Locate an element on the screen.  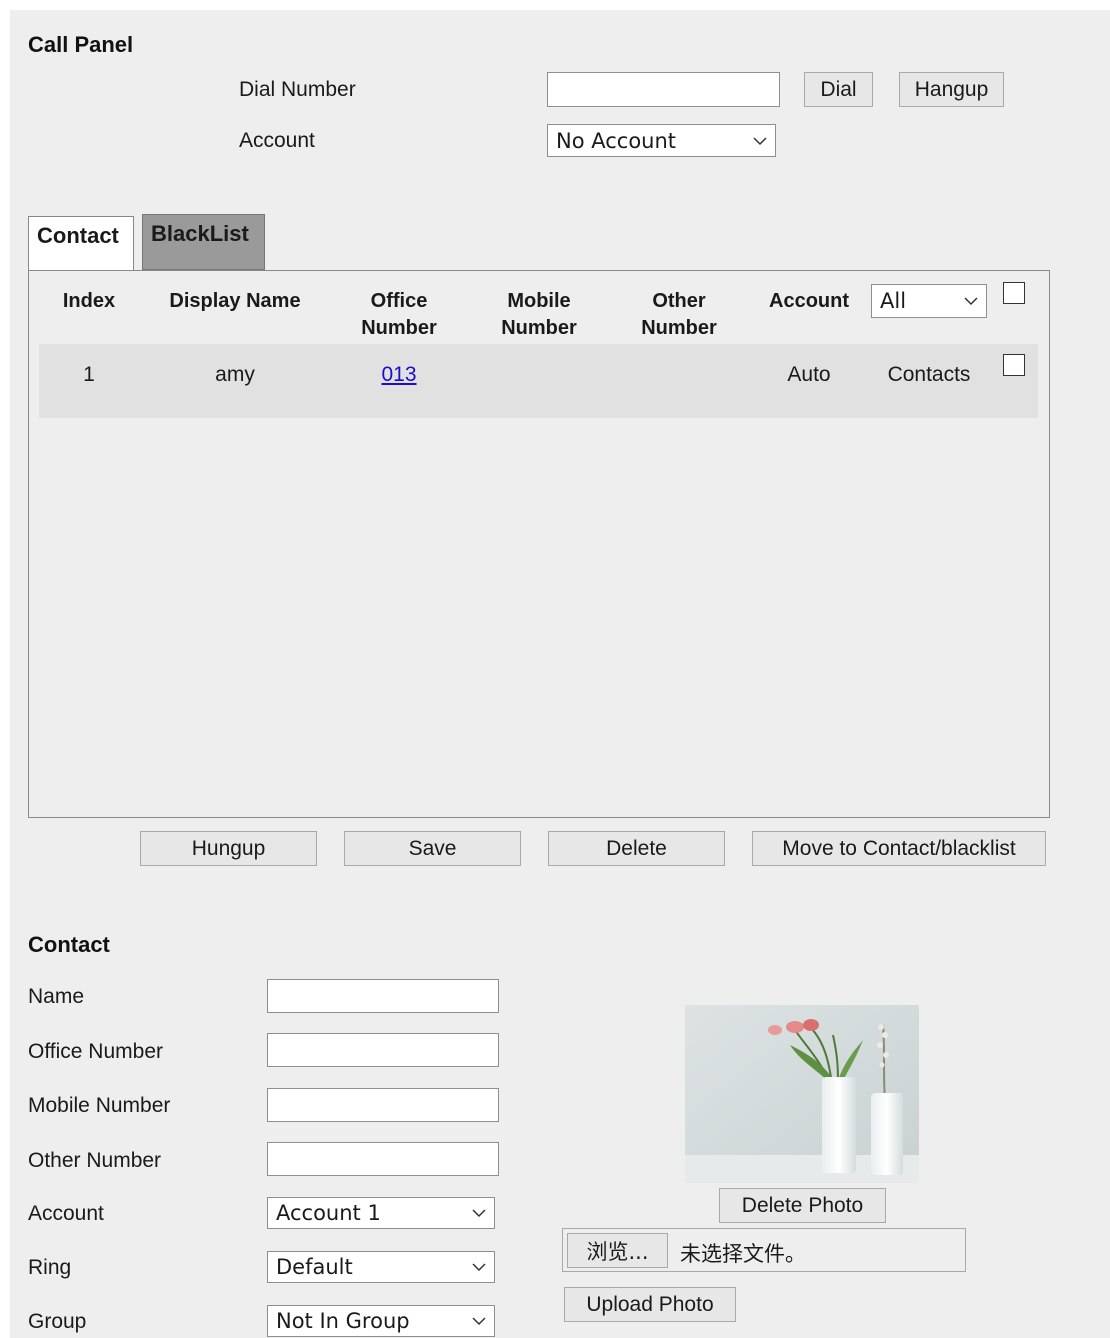
mobile-number-input is located at coordinates (383, 1105).